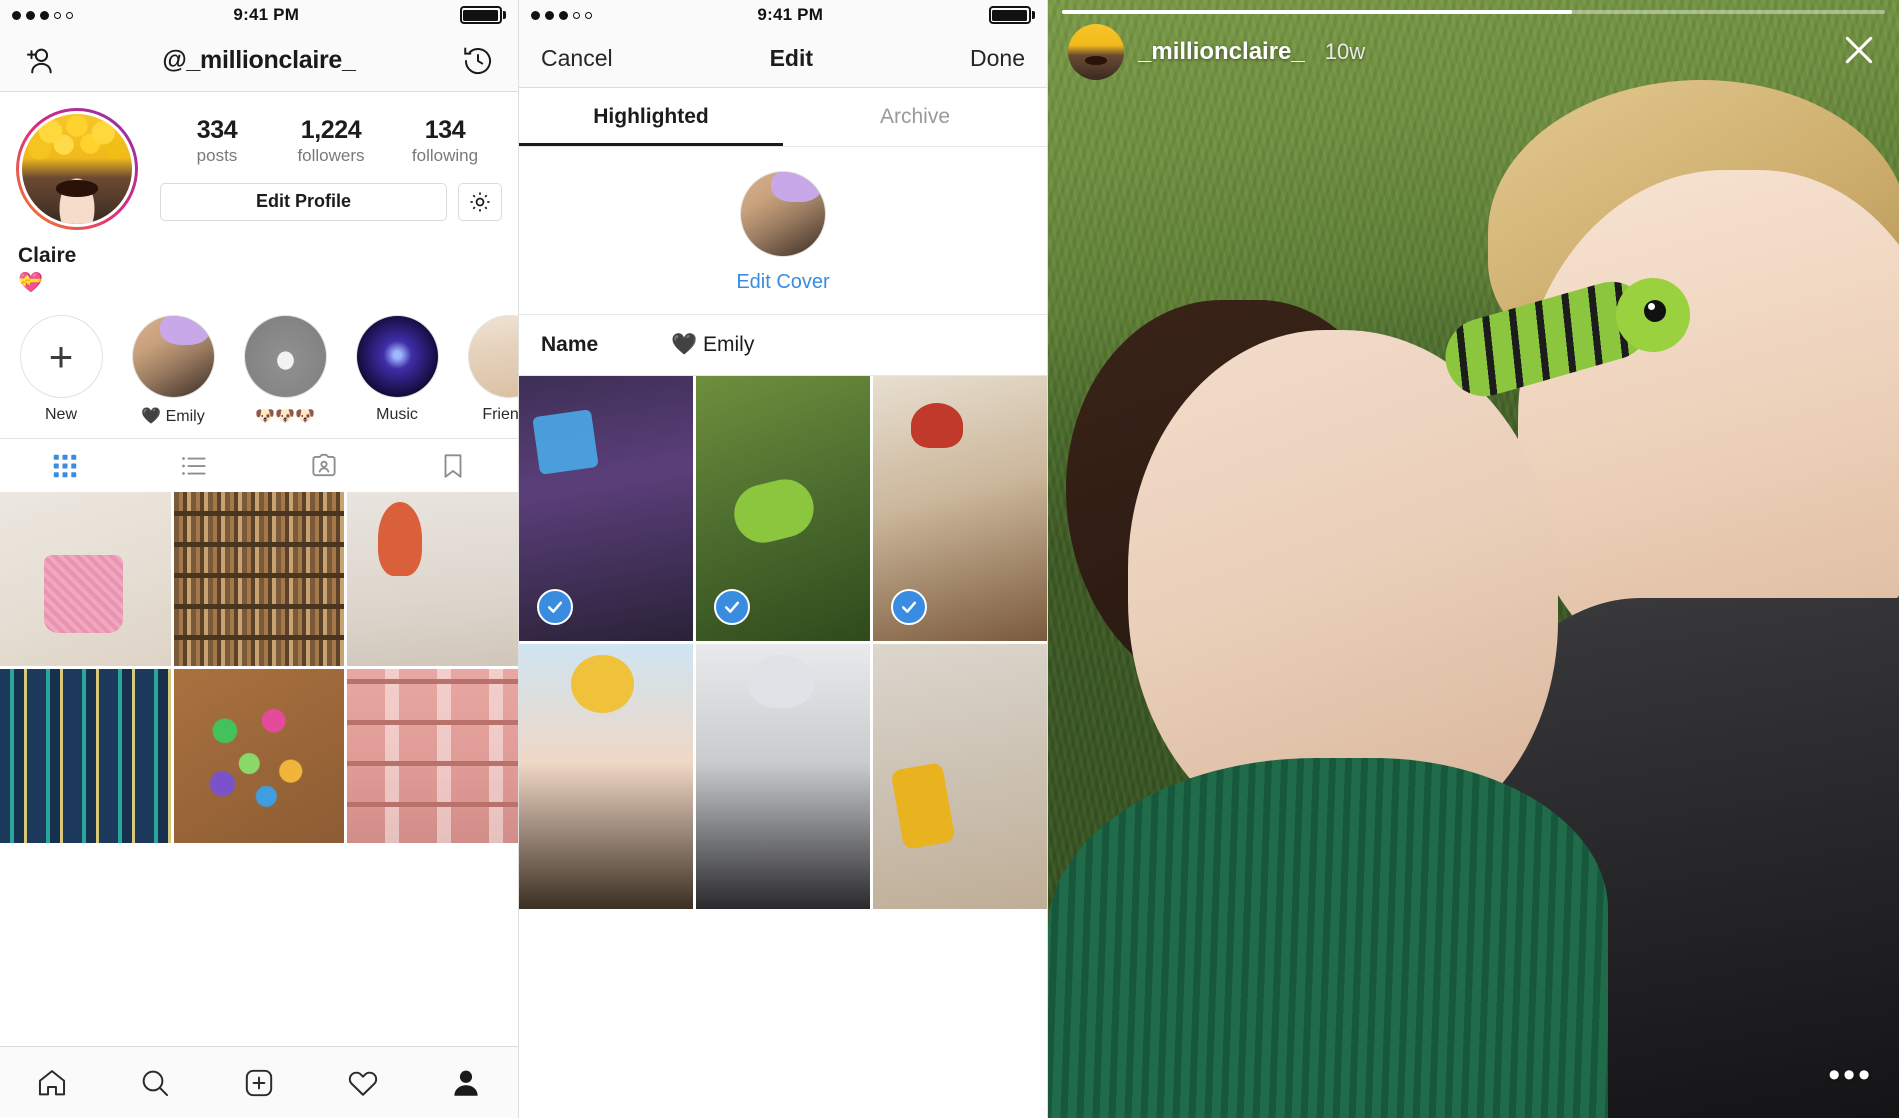 The height and width of the screenshot is (1118, 1900). I want to click on story-author-avatar, so click(1096, 52).